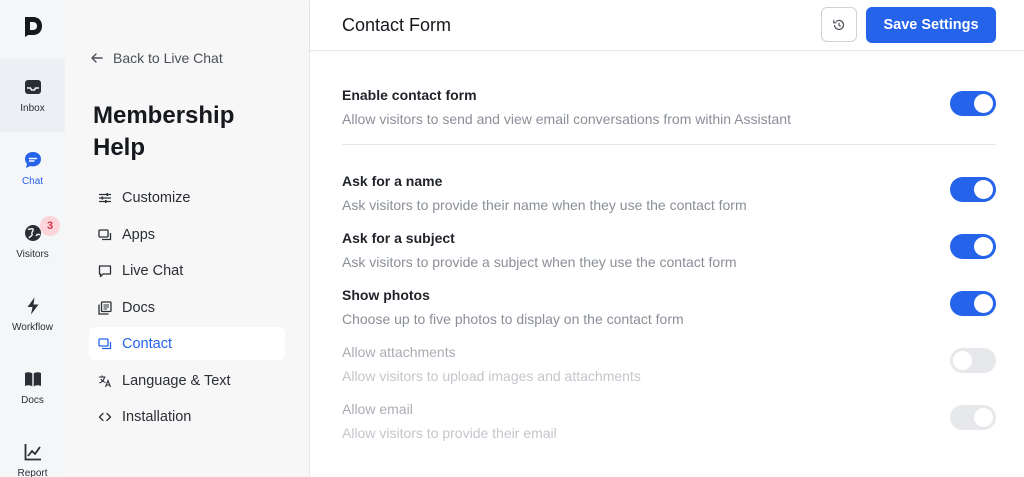 This screenshot has width=1024, height=477. Describe the element at coordinates (187, 270) in the screenshot. I see `sidebar-item-live-chat: Live Chat` at that location.